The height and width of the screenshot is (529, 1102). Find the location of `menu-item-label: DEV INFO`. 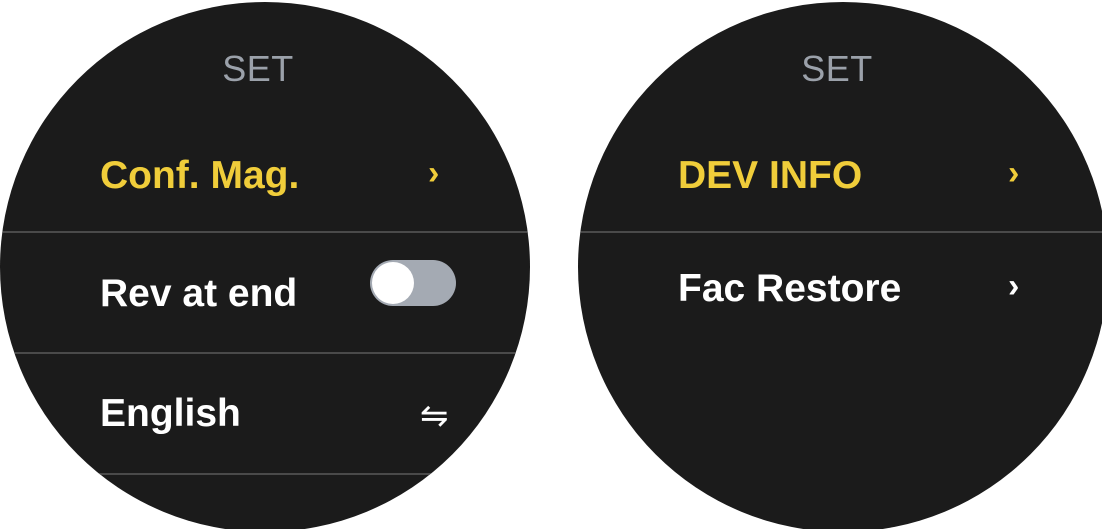

menu-item-label: DEV INFO is located at coordinates (770, 175).